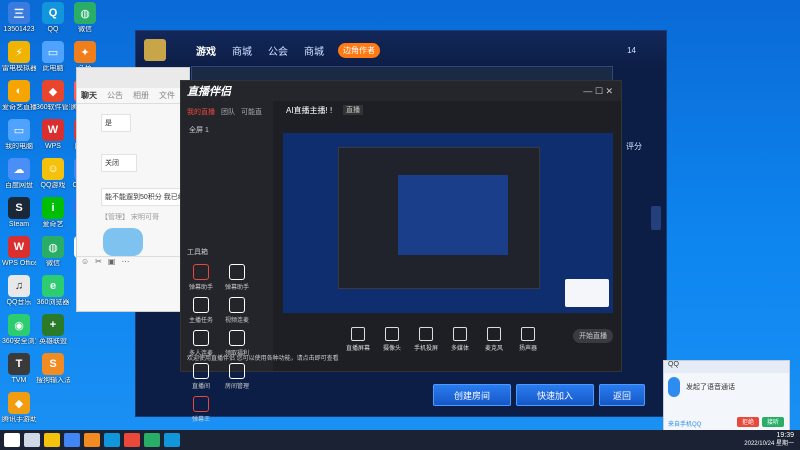  What do you see at coordinates (227, 130) in the screenshot?
I see `scene-item: 全屏 1` at bounding box center [227, 130].